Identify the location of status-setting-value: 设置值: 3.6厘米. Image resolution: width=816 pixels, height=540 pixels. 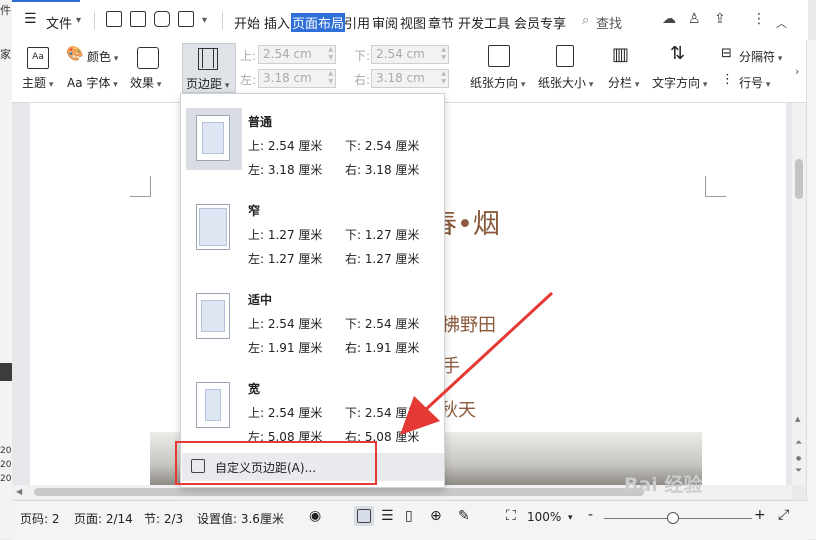
(240, 518).